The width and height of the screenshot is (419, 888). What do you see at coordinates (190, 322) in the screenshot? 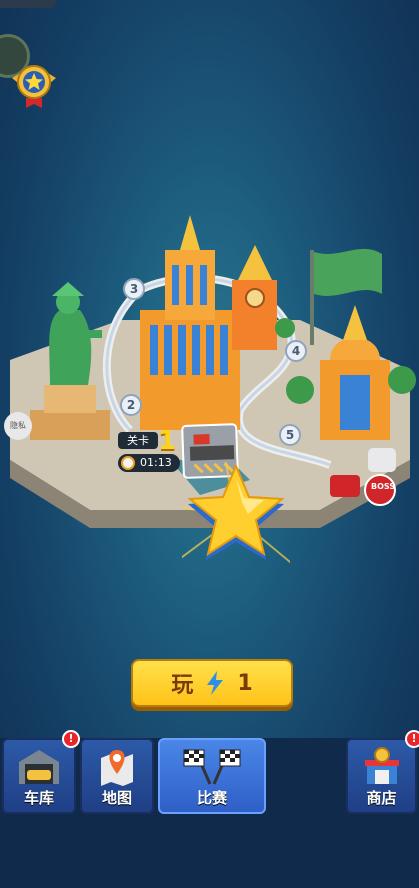
I see `central-tower` at bounding box center [190, 322].